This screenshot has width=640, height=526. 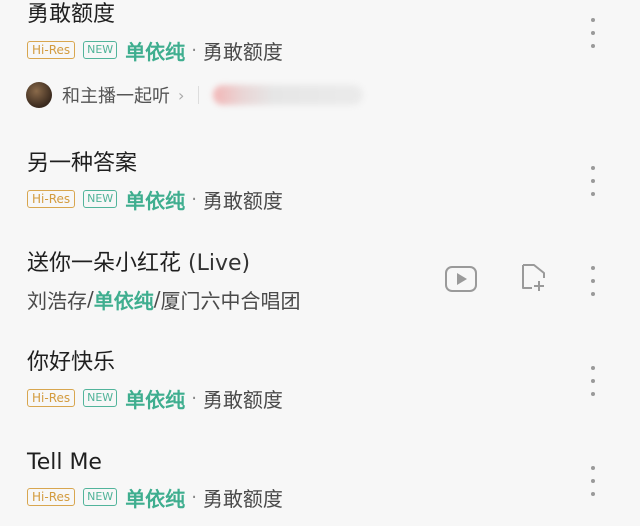 What do you see at coordinates (82, 163) in the screenshot?
I see `song-title: 另一种答案` at bounding box center [82, 163].